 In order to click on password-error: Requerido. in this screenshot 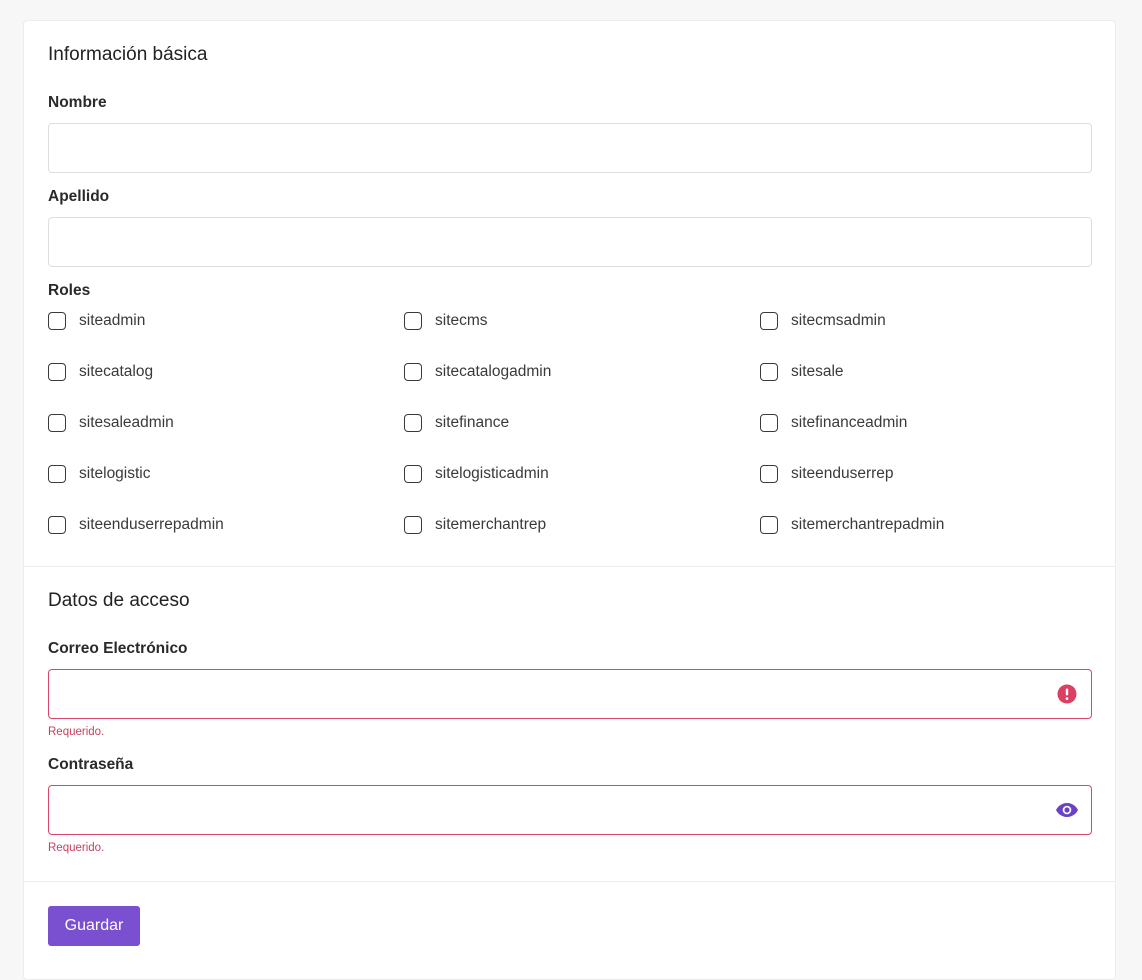, I will do `click(76, 848)`.